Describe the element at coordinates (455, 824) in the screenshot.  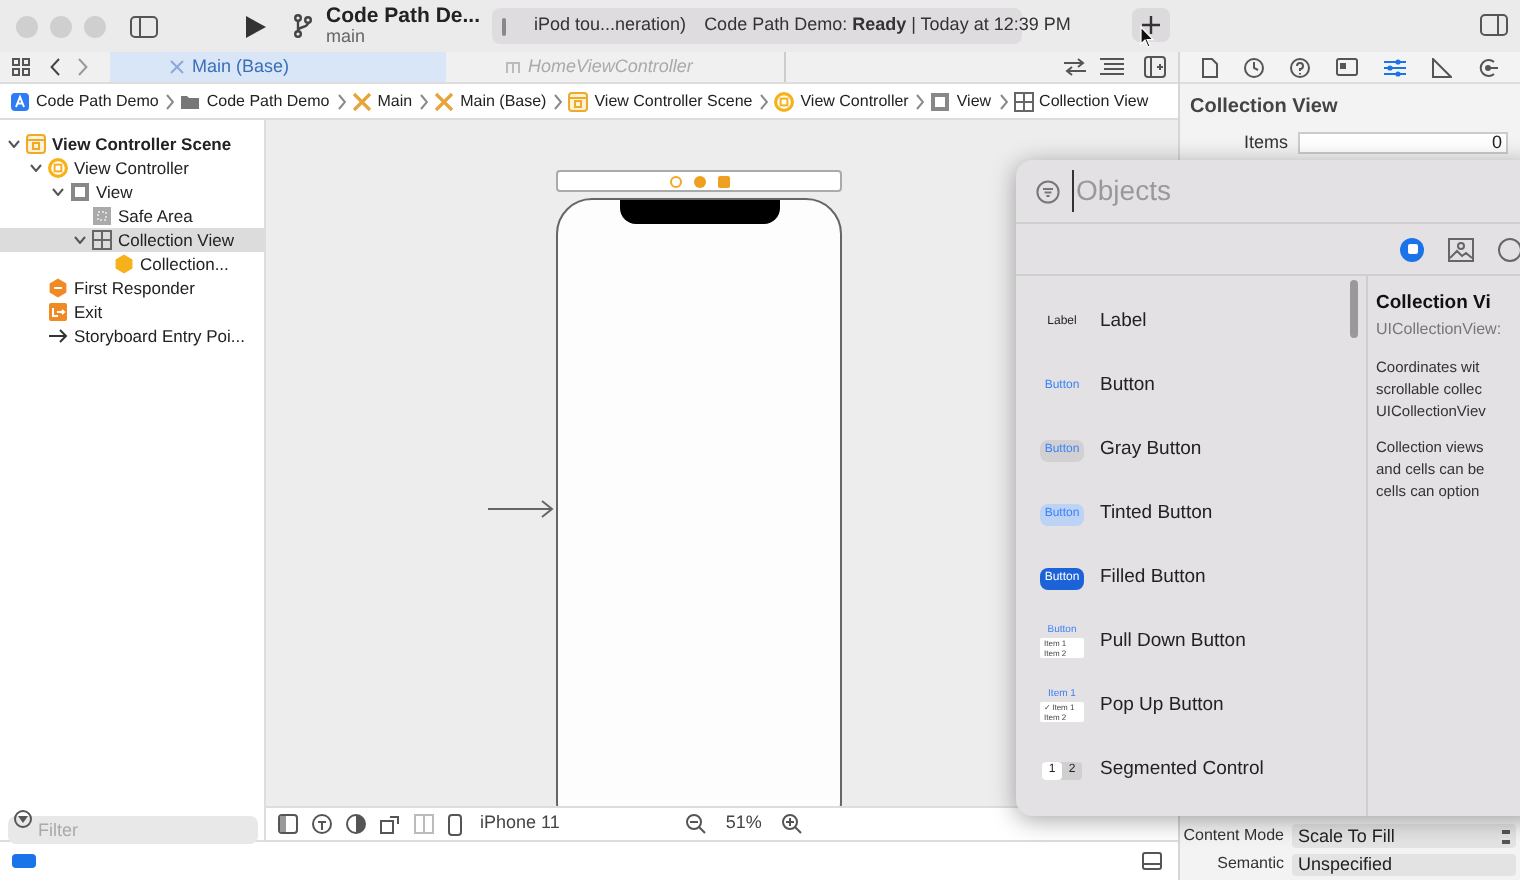
I see `phone-icon` at that location.